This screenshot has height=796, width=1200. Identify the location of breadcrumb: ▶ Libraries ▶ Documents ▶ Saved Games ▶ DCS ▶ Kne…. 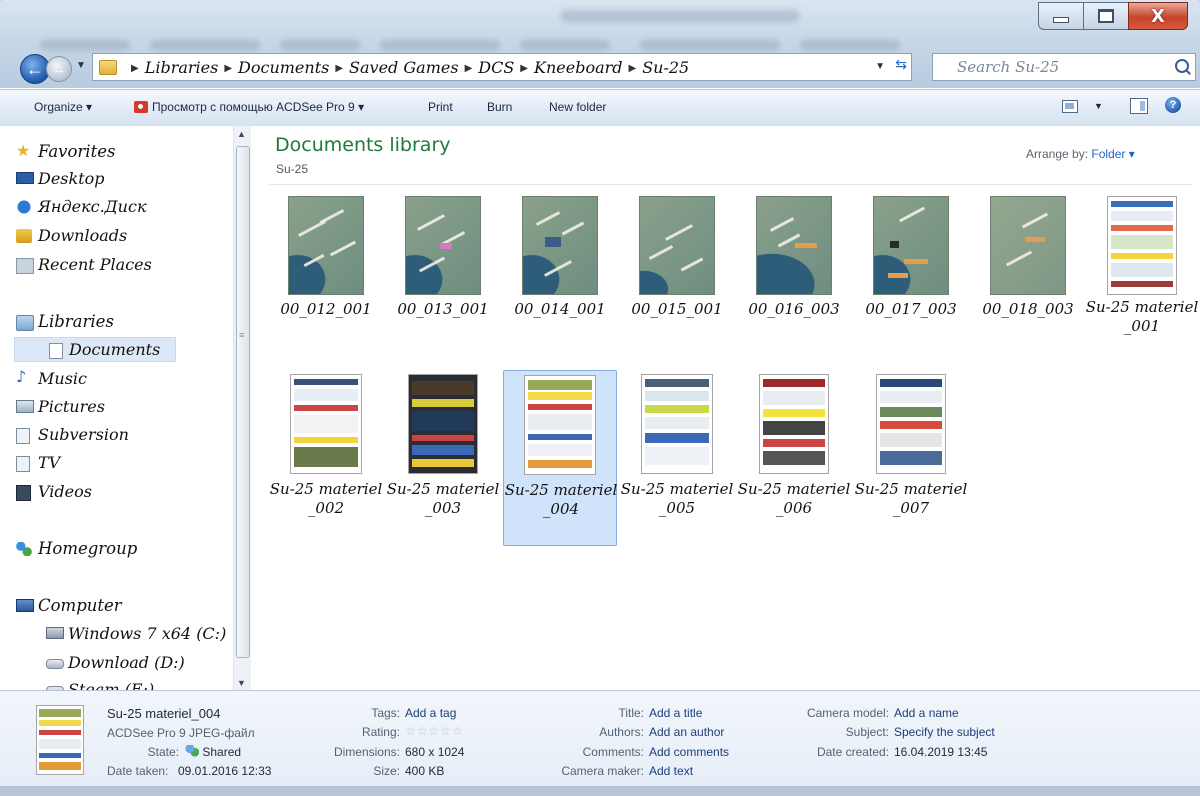
(407, 67).